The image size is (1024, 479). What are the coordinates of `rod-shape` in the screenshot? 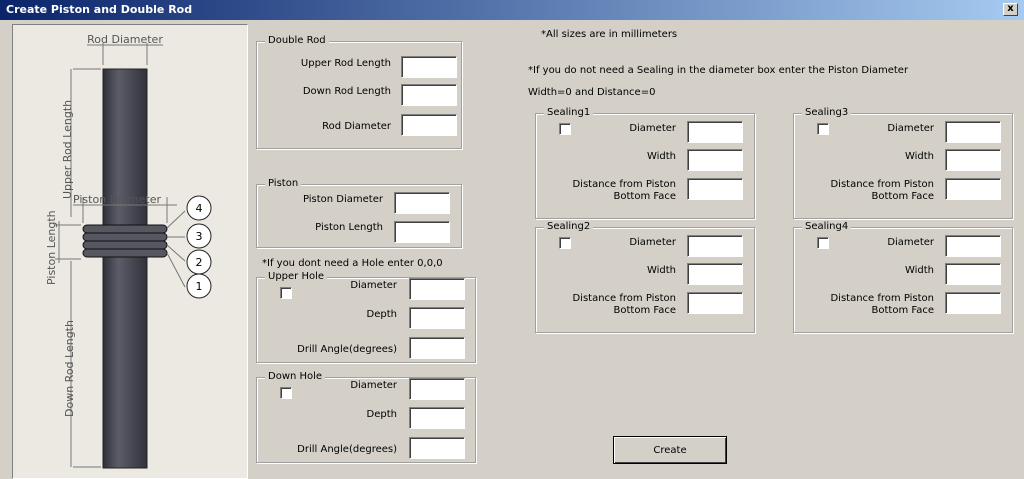 It's located at (125, 268).